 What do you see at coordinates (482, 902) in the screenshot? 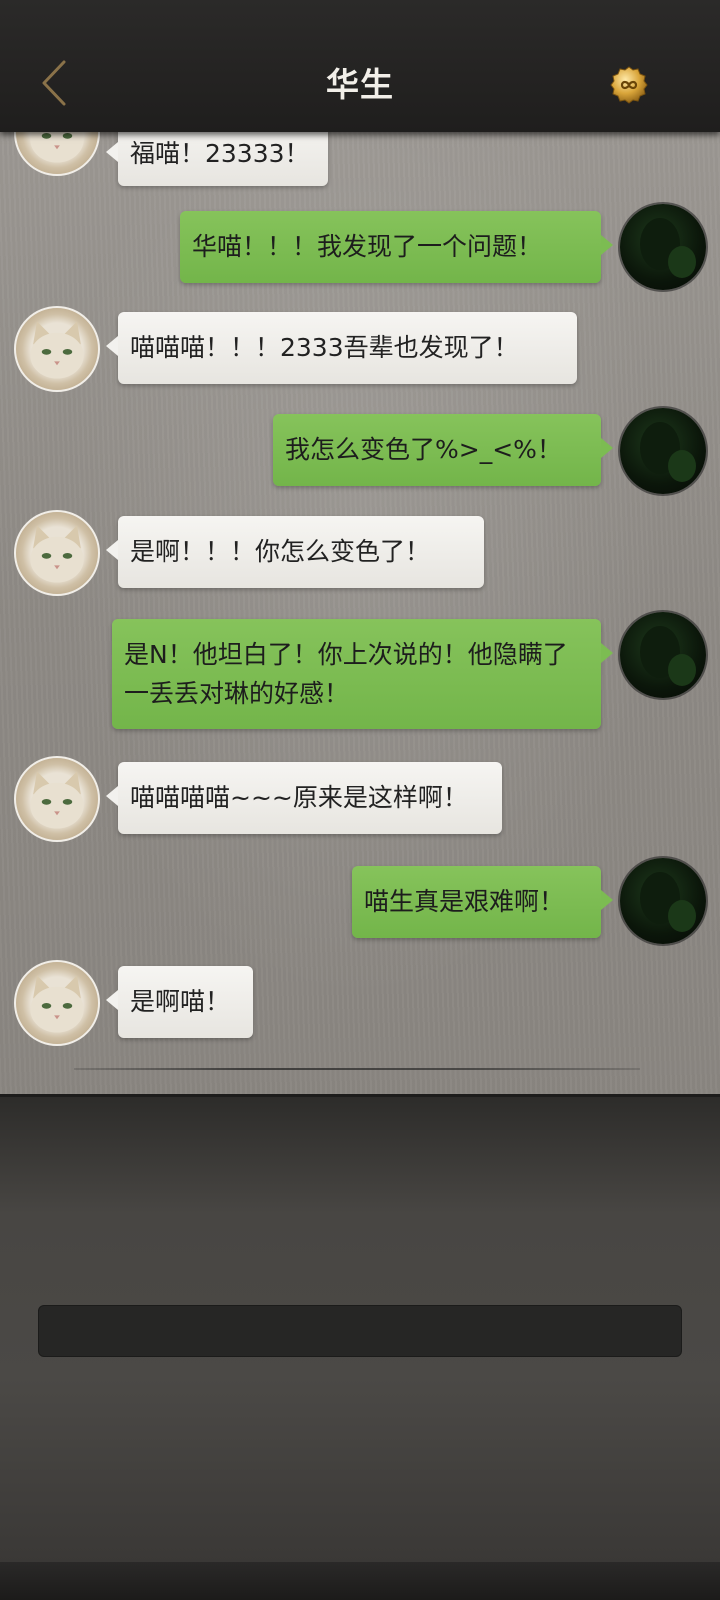
I see `message-bubble-right: 喵生真是艰难啊！` at bounding box center [482, 902].